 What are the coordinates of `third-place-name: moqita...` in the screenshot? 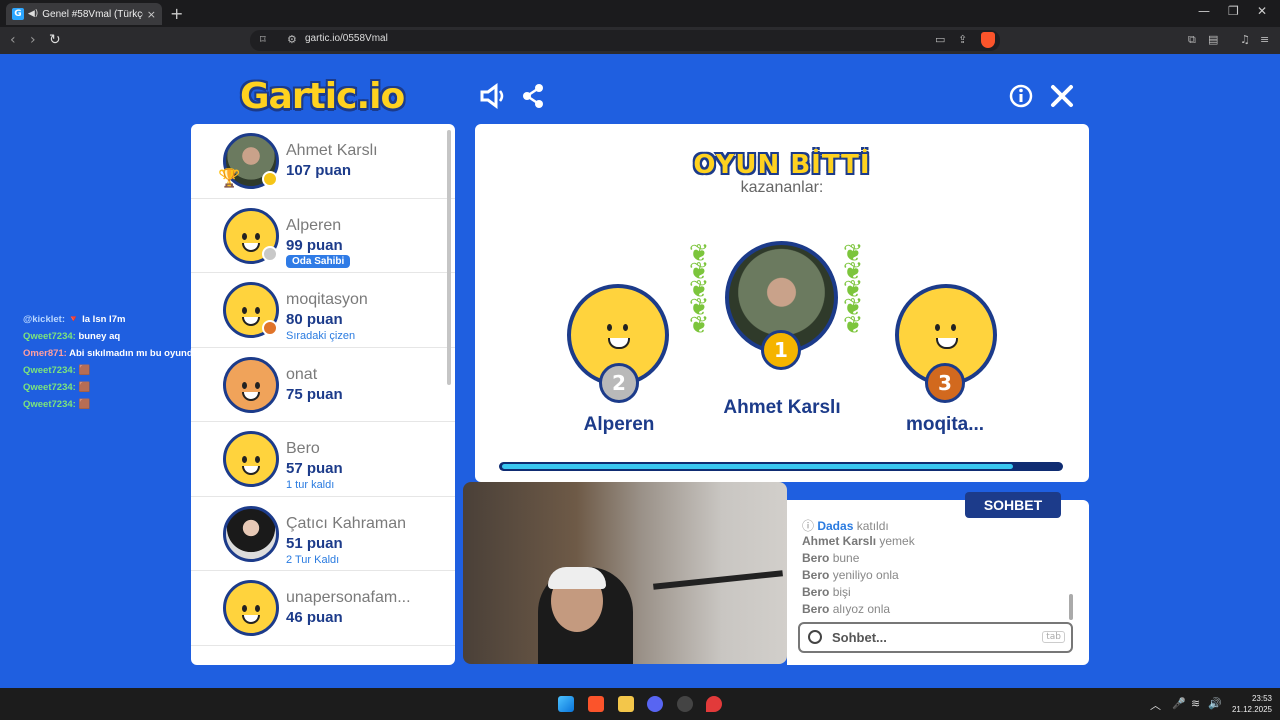 It's located at (945, 424).